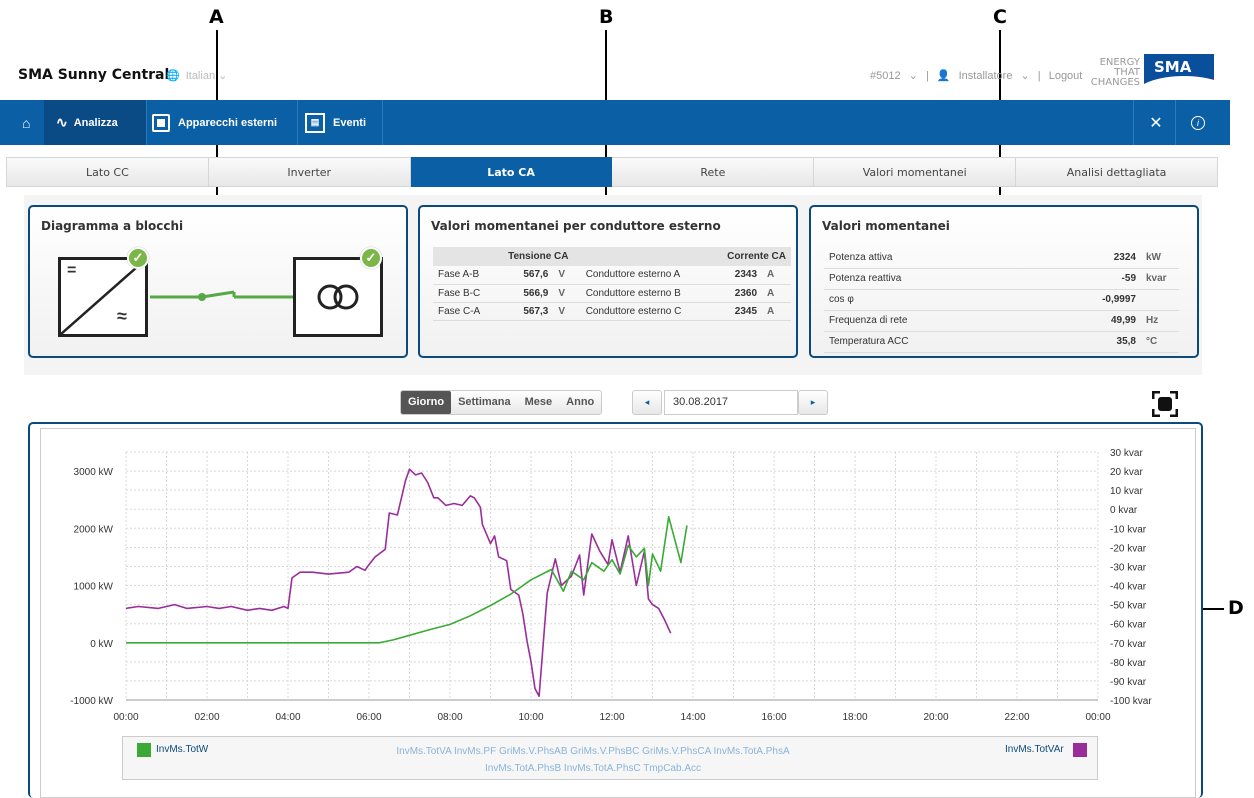 The width and height of the screenshot is (1254, 798). Describe the element at coordinates (309, 172) in the screenshot. I see `tab-inverter: Inverter` at that location.